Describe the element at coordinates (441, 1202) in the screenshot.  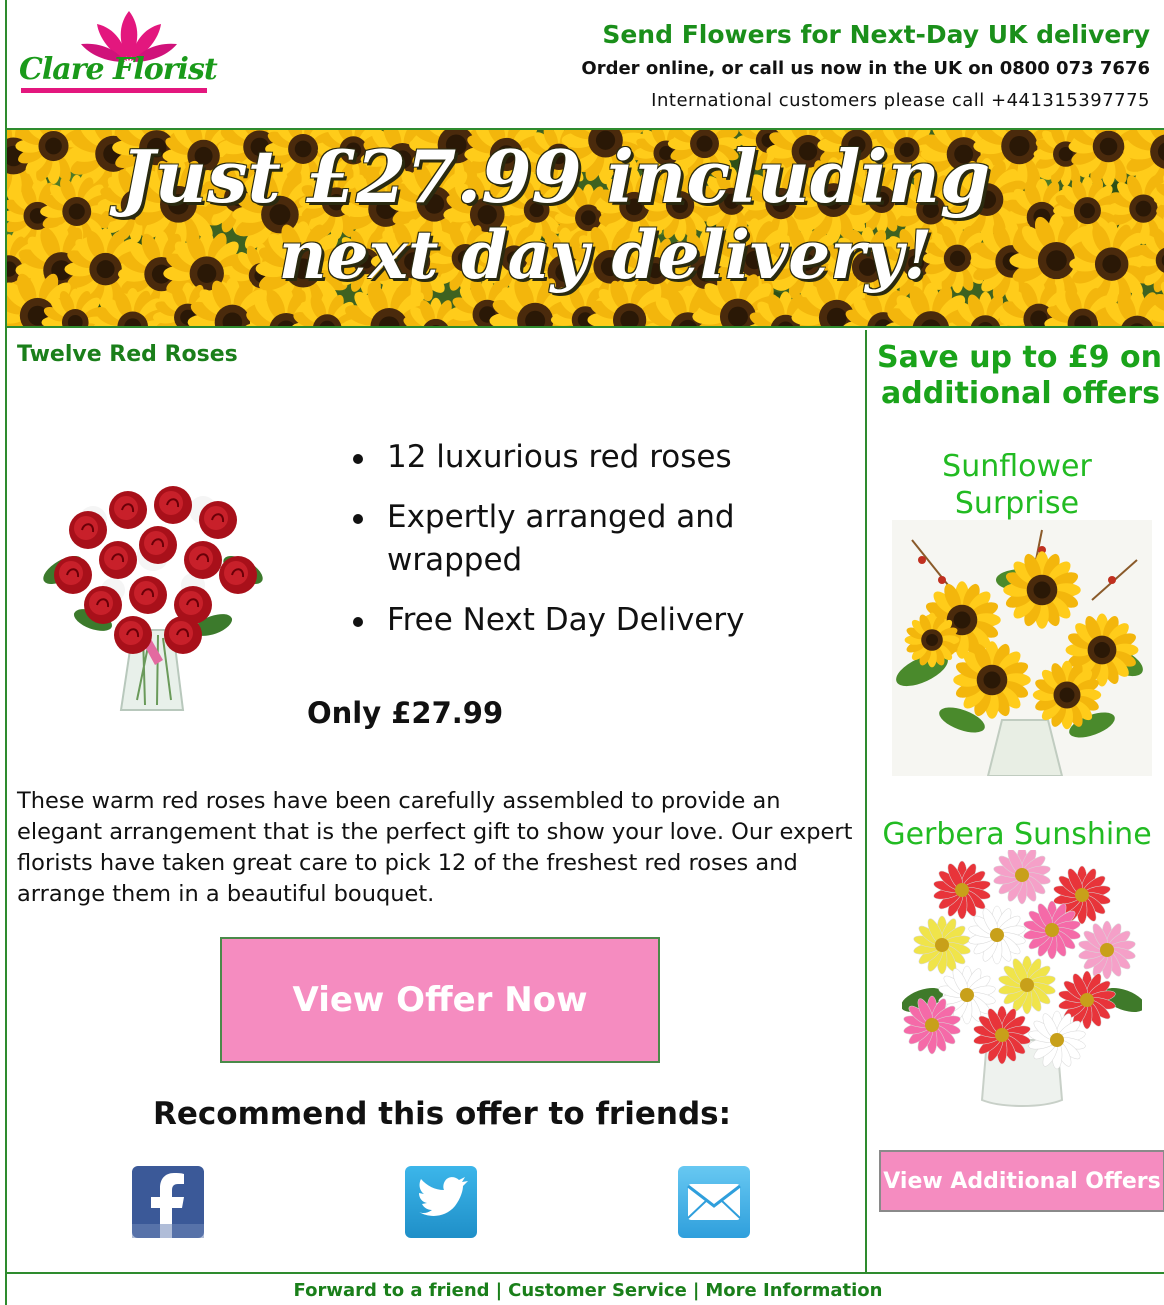
I see `twitter-icon` at that location.